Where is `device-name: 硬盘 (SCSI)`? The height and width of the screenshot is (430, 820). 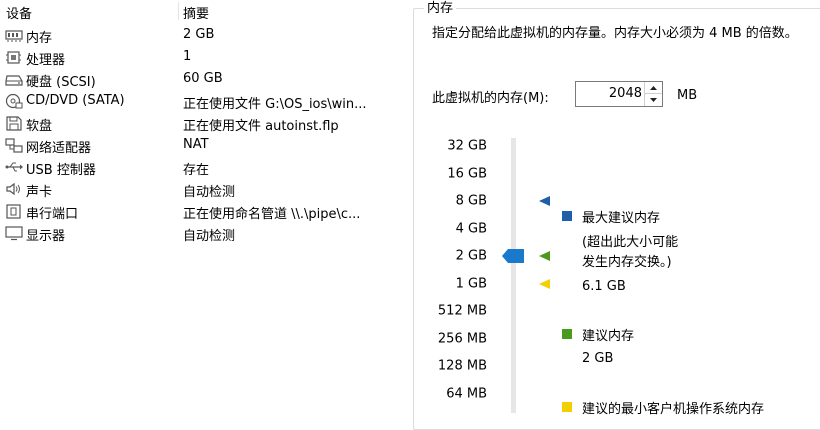 device-name: 硬盘 (SCSI) is located at coordinates (61, 82).